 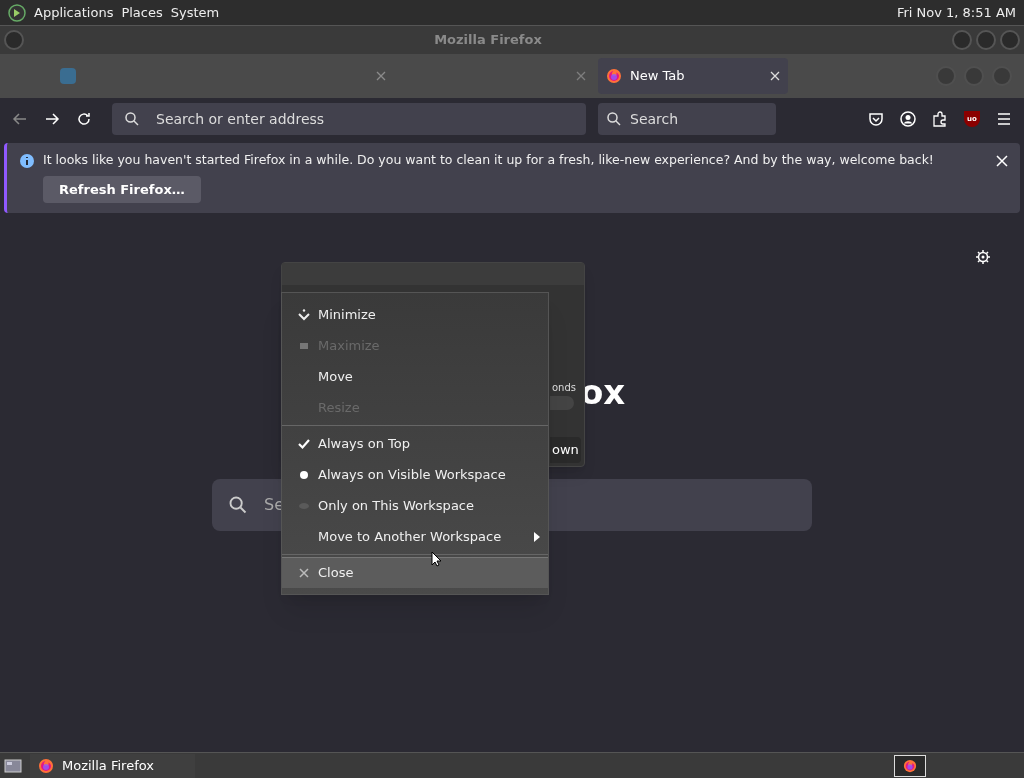 What do you see at coordinates (658, 76) in the screenshot?
I see `tab-title: New Tab` at bounding box center [658, 76].